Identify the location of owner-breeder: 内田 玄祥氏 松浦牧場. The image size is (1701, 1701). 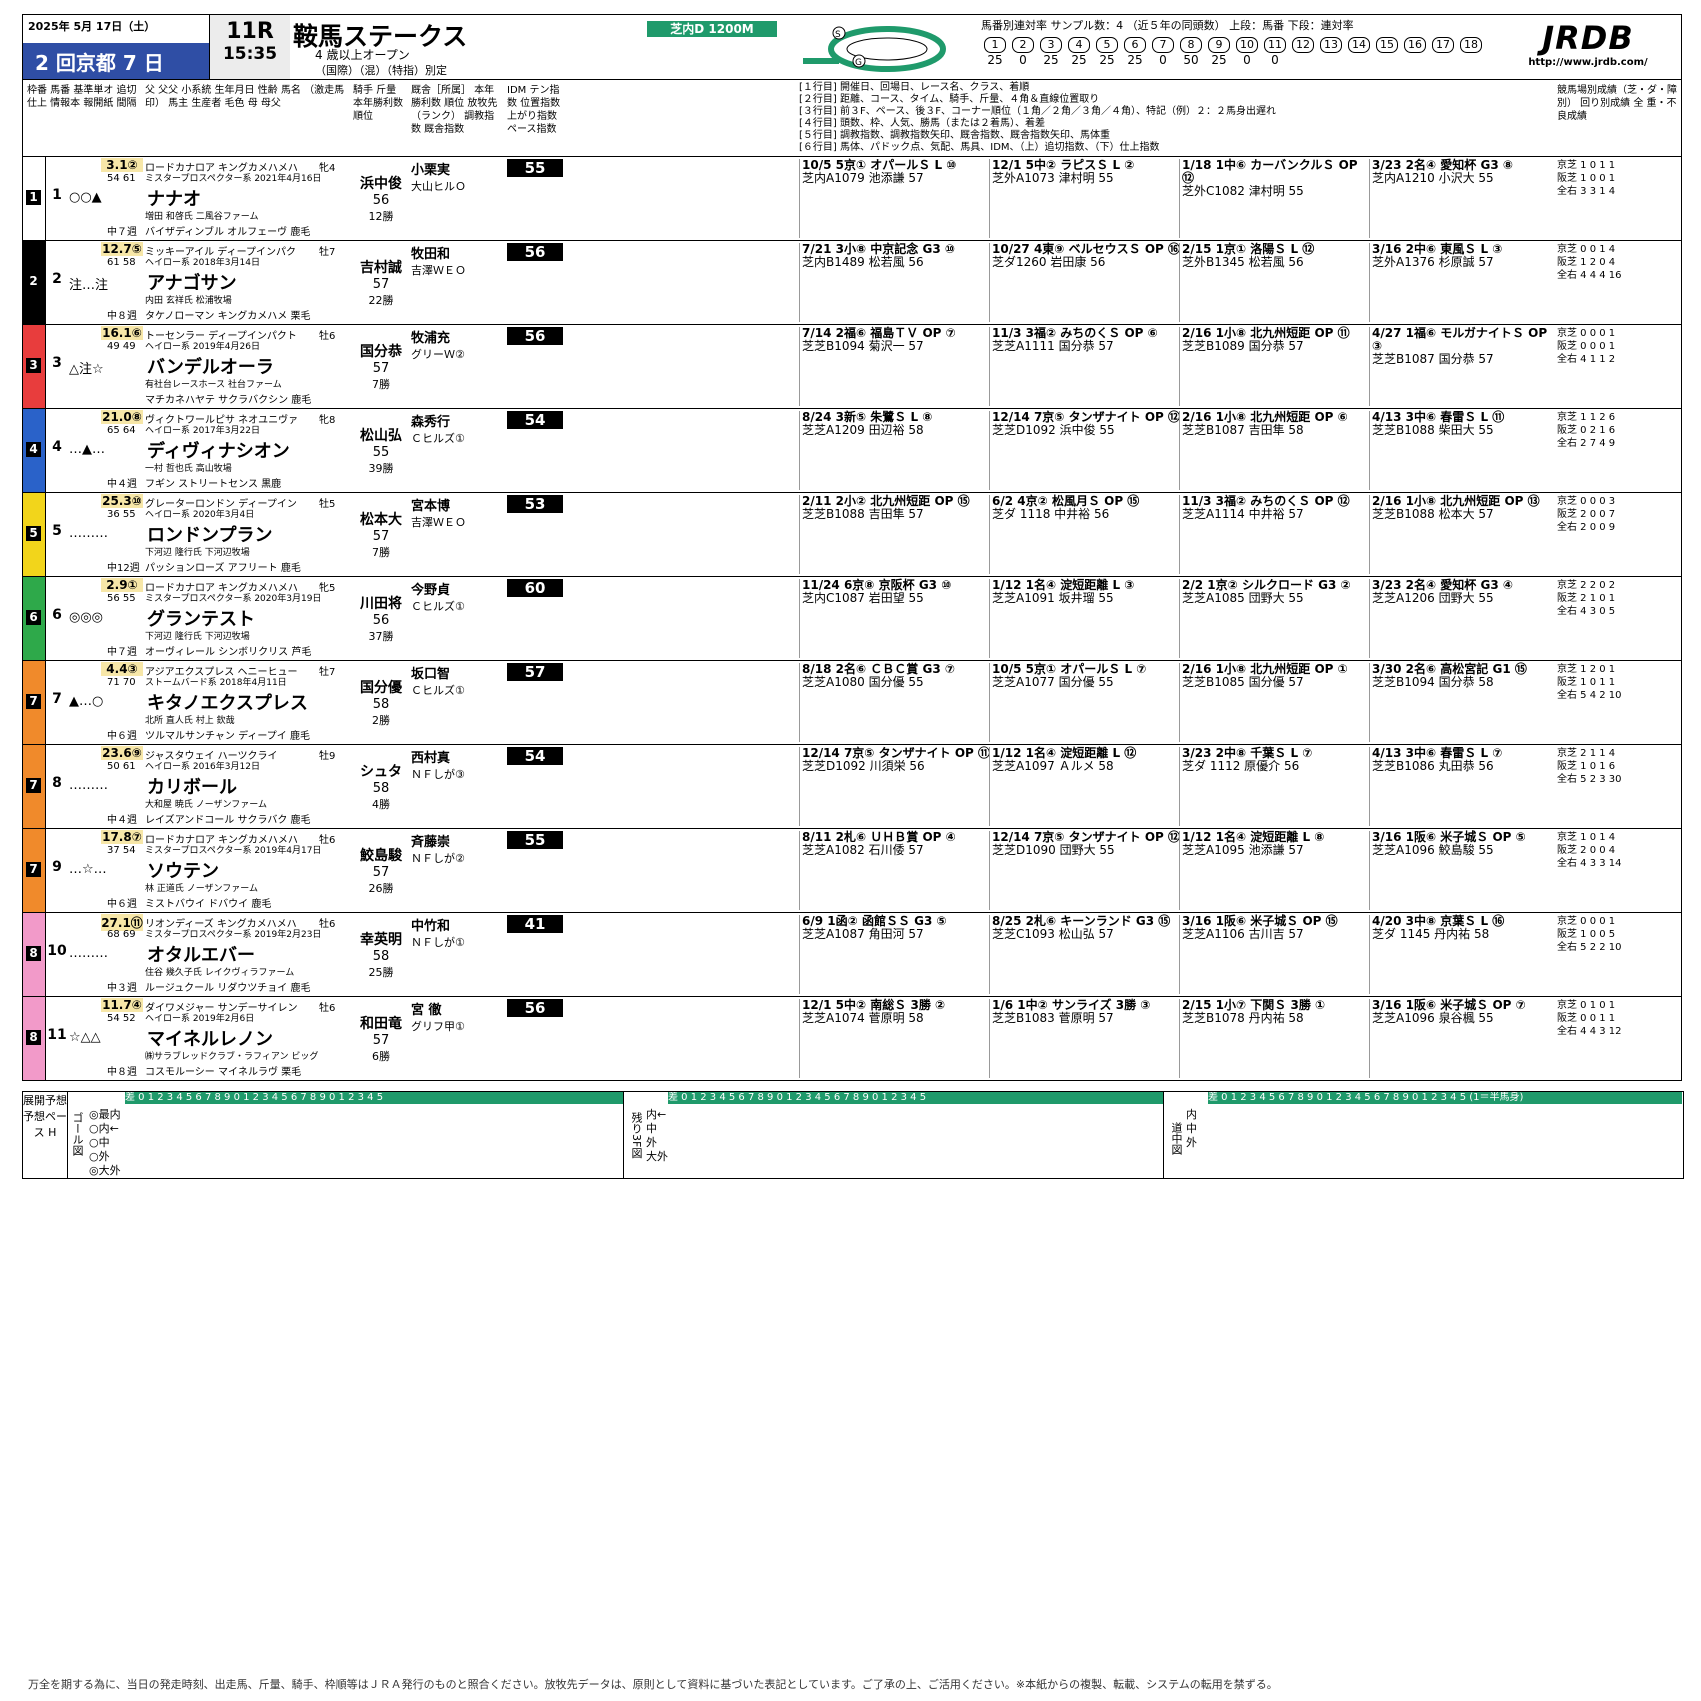
(188, 301).